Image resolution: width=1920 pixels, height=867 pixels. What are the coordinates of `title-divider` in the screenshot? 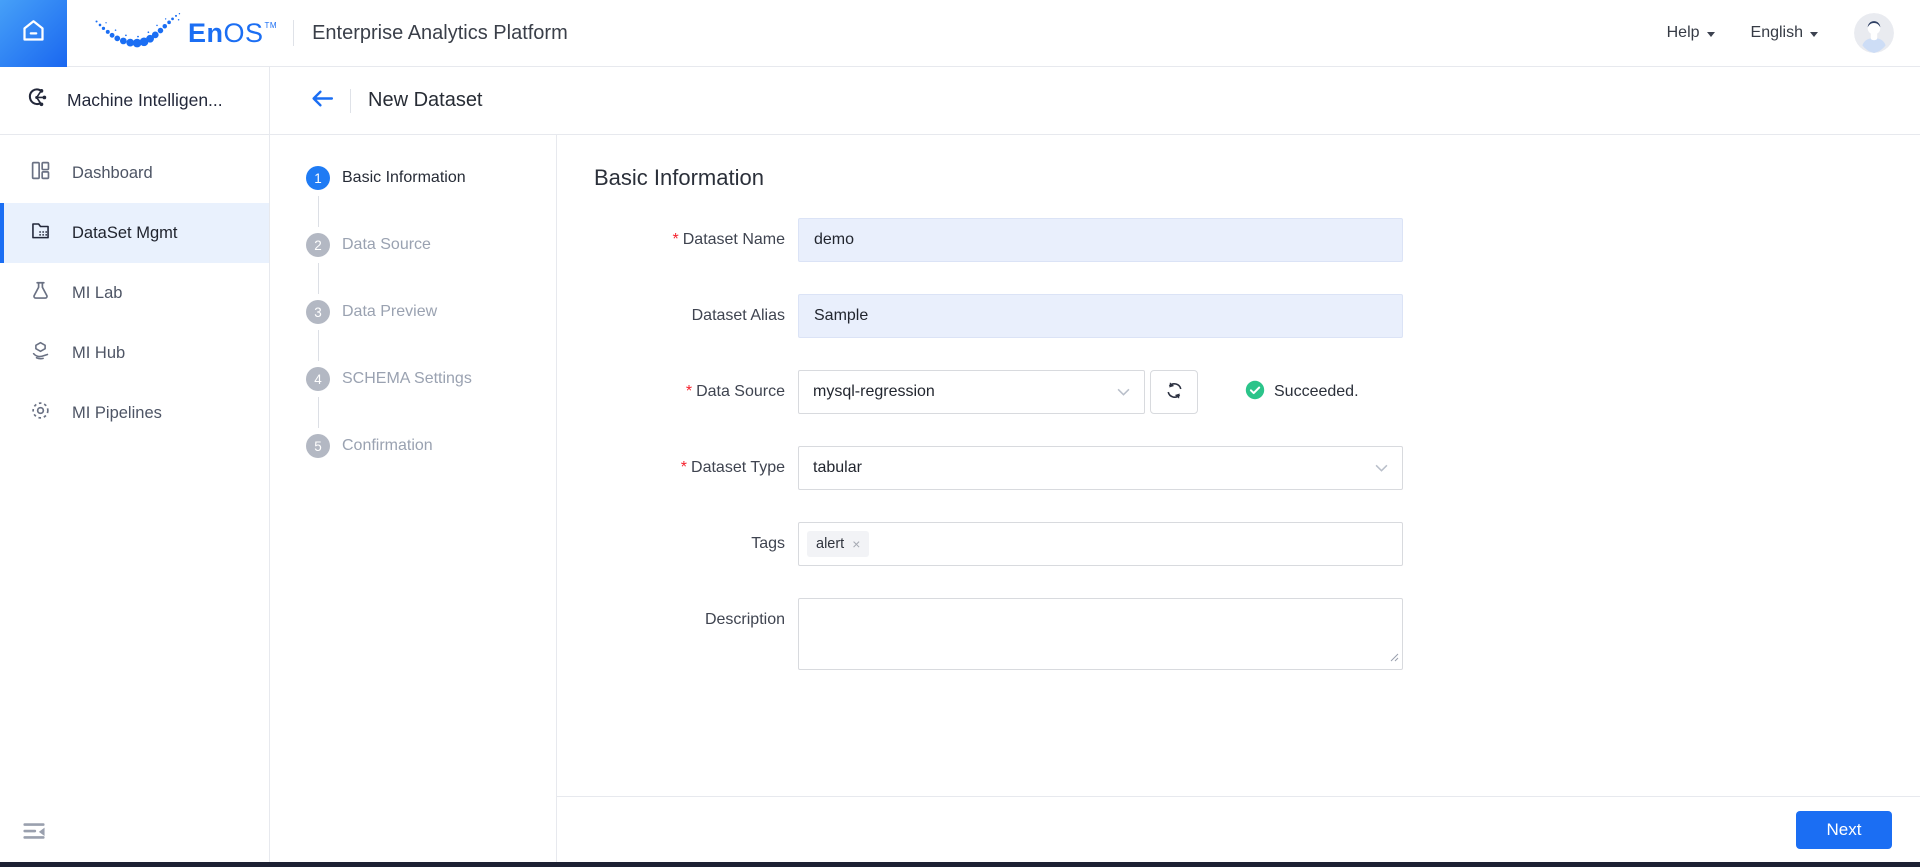 It's located at (350, 100).